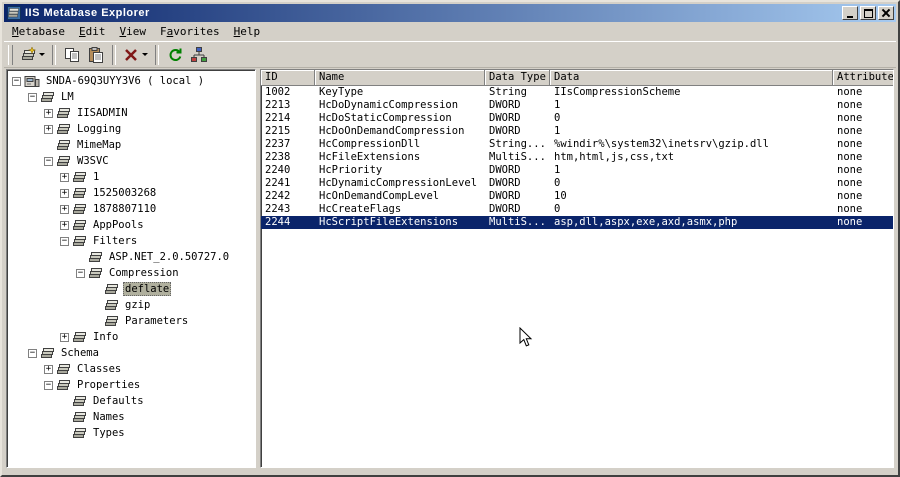 The image size is (900, 477). Describe the element at coordinates (109, 385) in the screenshot. I see `tree-item-label: Properties` at that location.